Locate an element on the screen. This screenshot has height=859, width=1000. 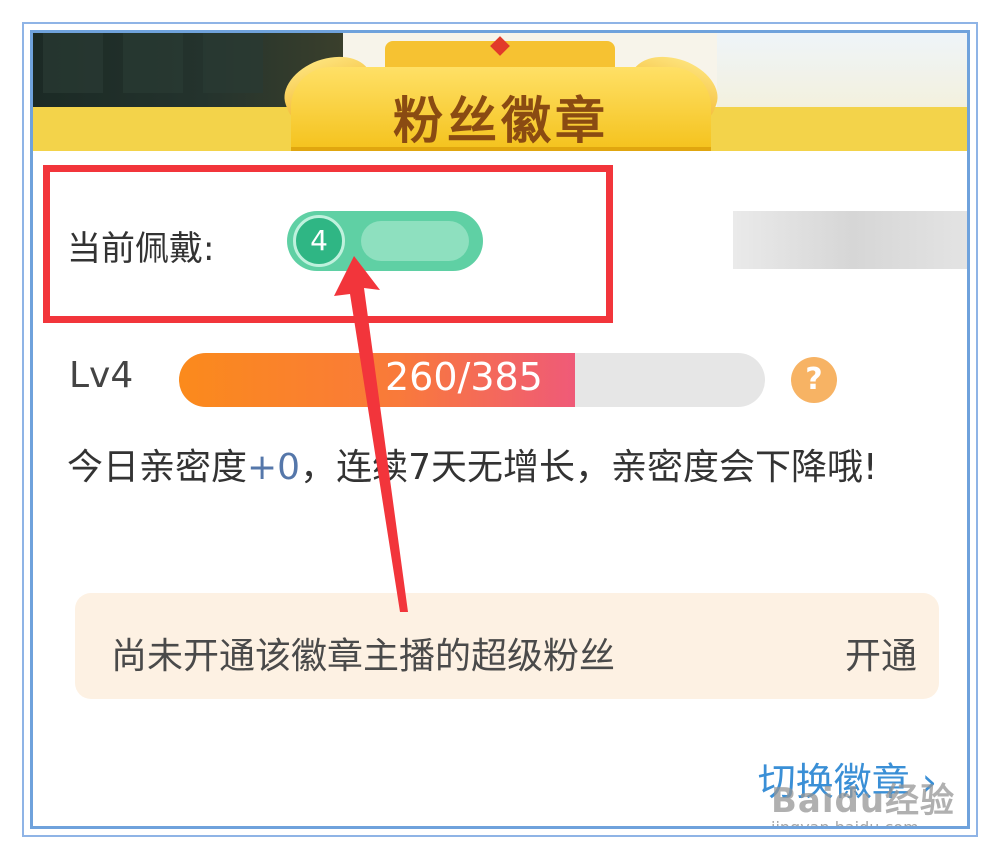
heart-level-icon: 4 is located at coordinates (319, 241).